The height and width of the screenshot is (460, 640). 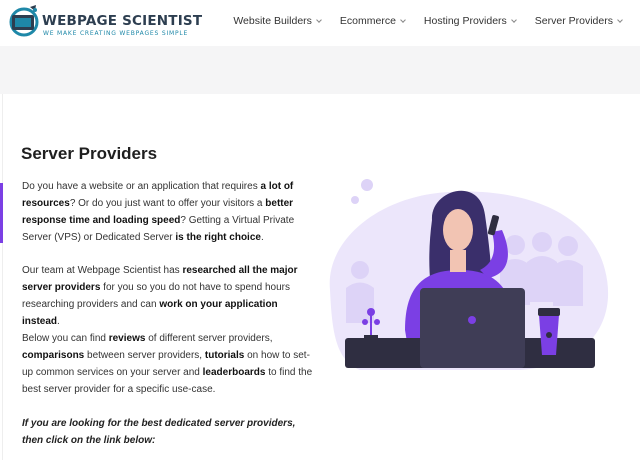 I want to click on page-title: Server Providers, so click(x=89, y=153).